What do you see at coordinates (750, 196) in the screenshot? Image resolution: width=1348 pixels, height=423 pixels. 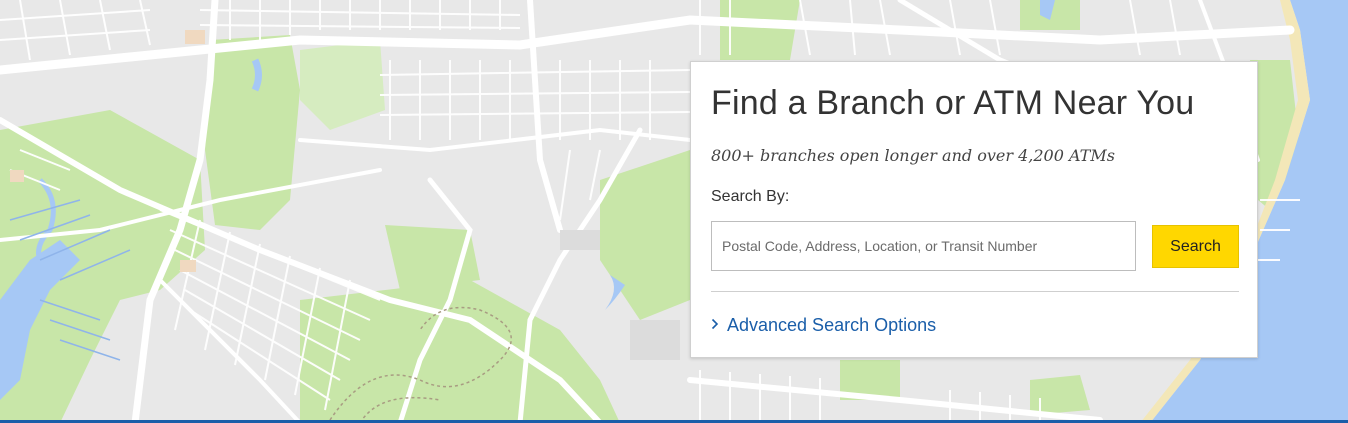 I see `search-by-label: Search By:` at bounding box center [750, 196].